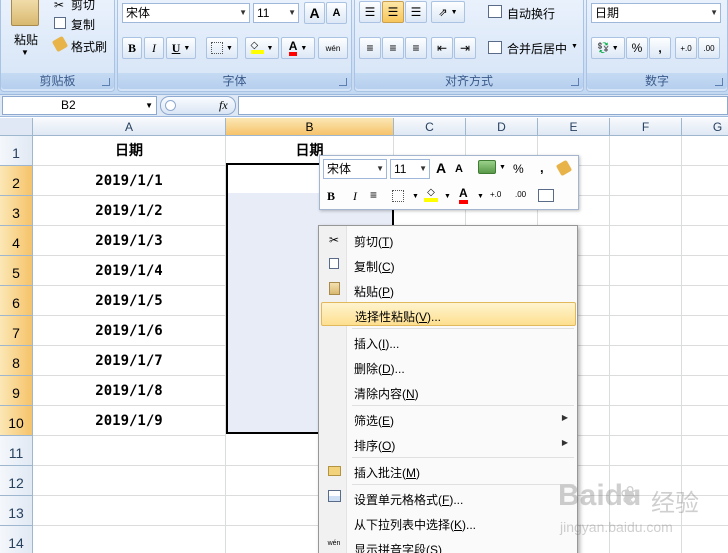 The height and width of the screenshot is (553, 728). Describe the element at coordinates (373, 195) in the screenshot. I see `mini-center-icon: ≡` at that location.